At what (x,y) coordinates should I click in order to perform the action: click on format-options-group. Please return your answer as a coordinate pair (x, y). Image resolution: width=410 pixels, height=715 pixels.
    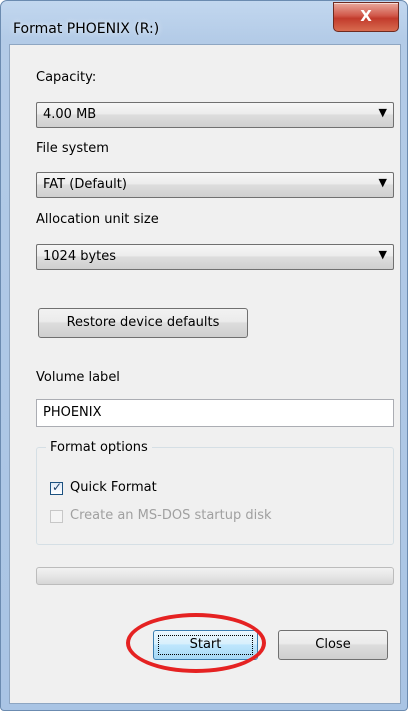
    Looking at the image, I should click on (215, 496).